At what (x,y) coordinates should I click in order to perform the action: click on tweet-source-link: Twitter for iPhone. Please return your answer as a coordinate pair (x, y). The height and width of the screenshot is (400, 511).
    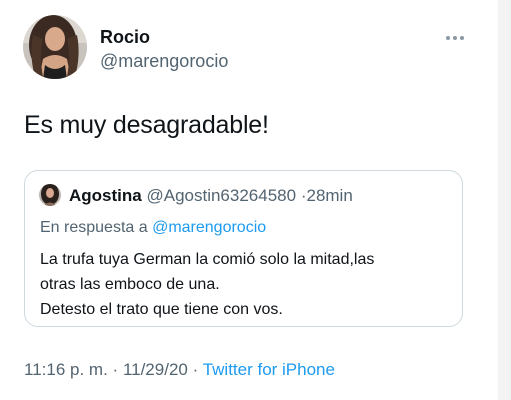
    Looking at the image, I should click on (269, 369).